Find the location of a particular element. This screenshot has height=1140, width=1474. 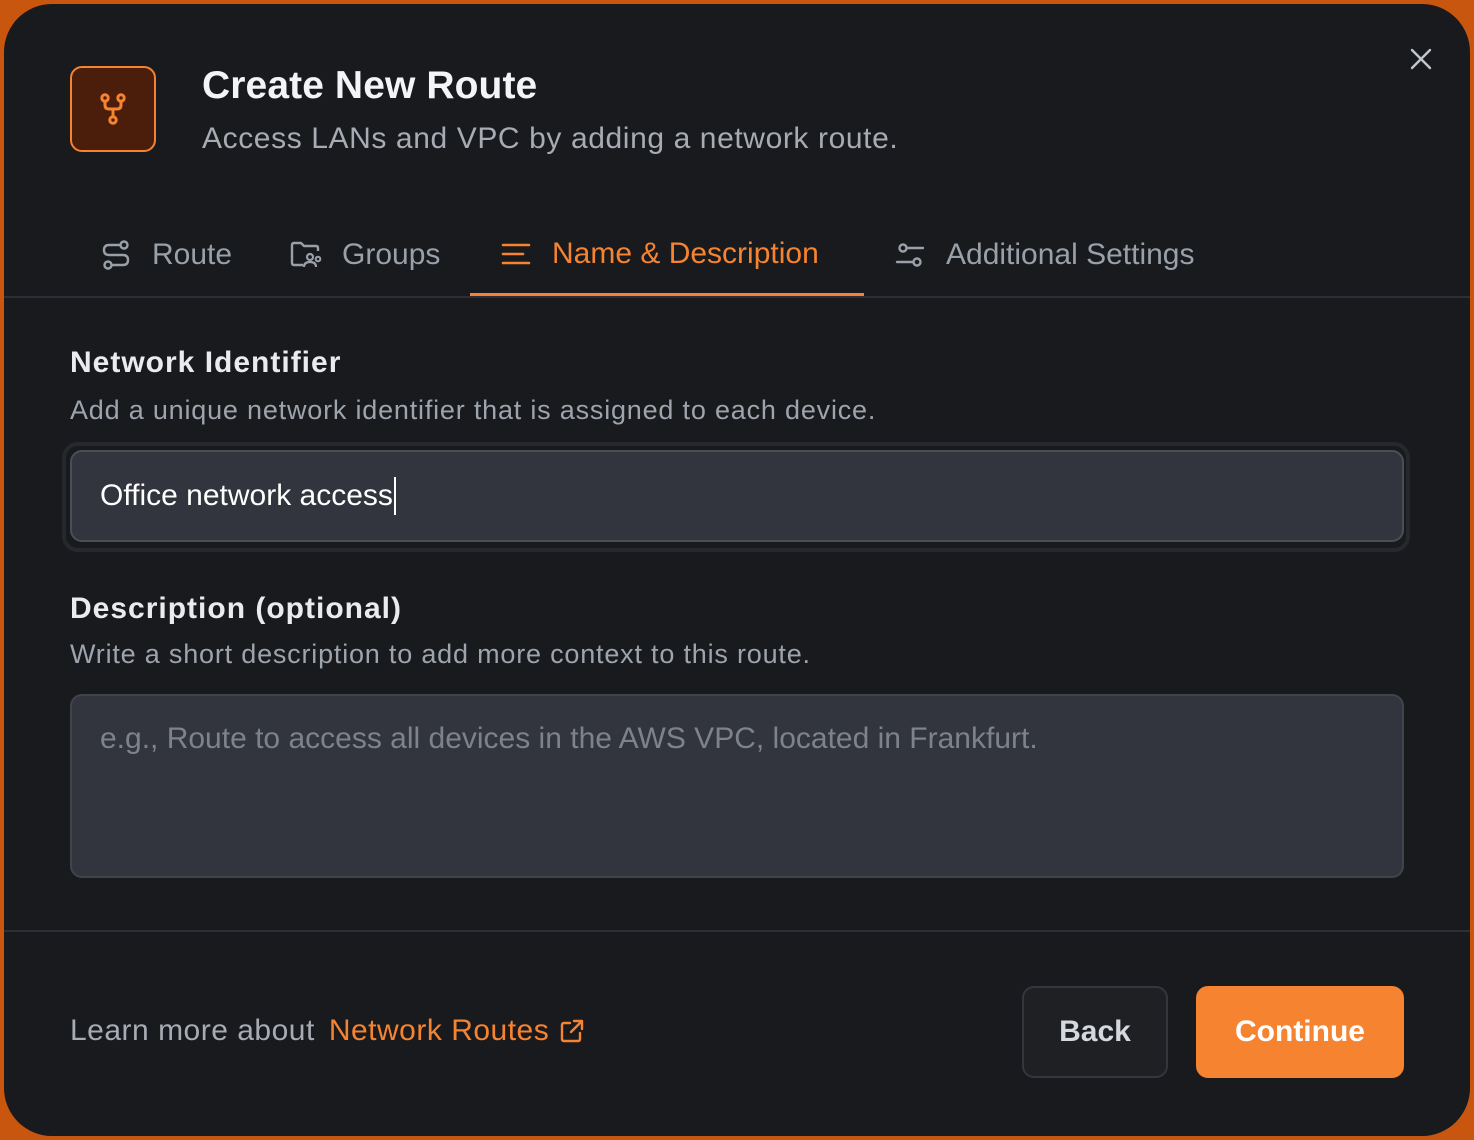

continue-button-label: Continue is located at coordinates (1300, 1031).